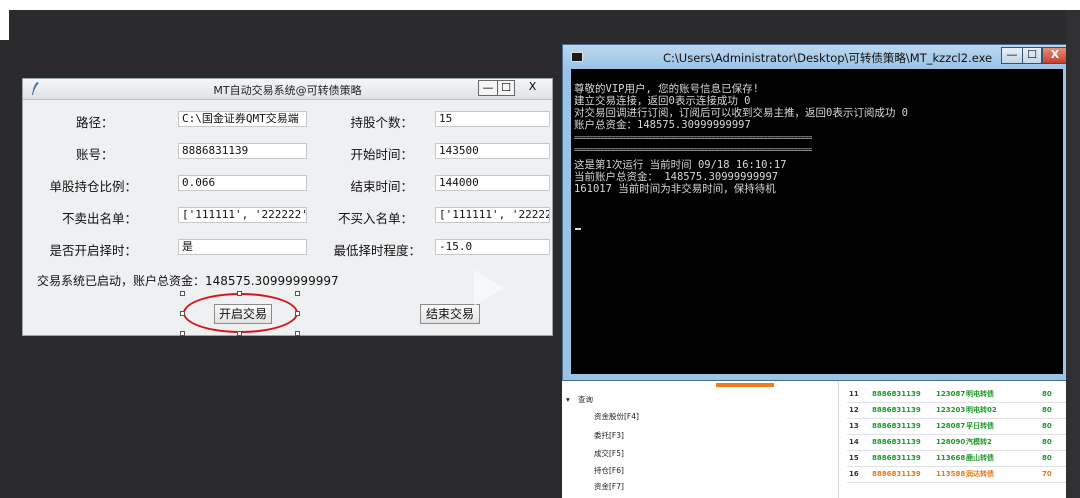 The width and height of the screenshot is (1080, 498). Describe the element at coordinates (662, 125) in the screenshot. I see `console-line: 账户总资金：148575.30999999997` at that location.